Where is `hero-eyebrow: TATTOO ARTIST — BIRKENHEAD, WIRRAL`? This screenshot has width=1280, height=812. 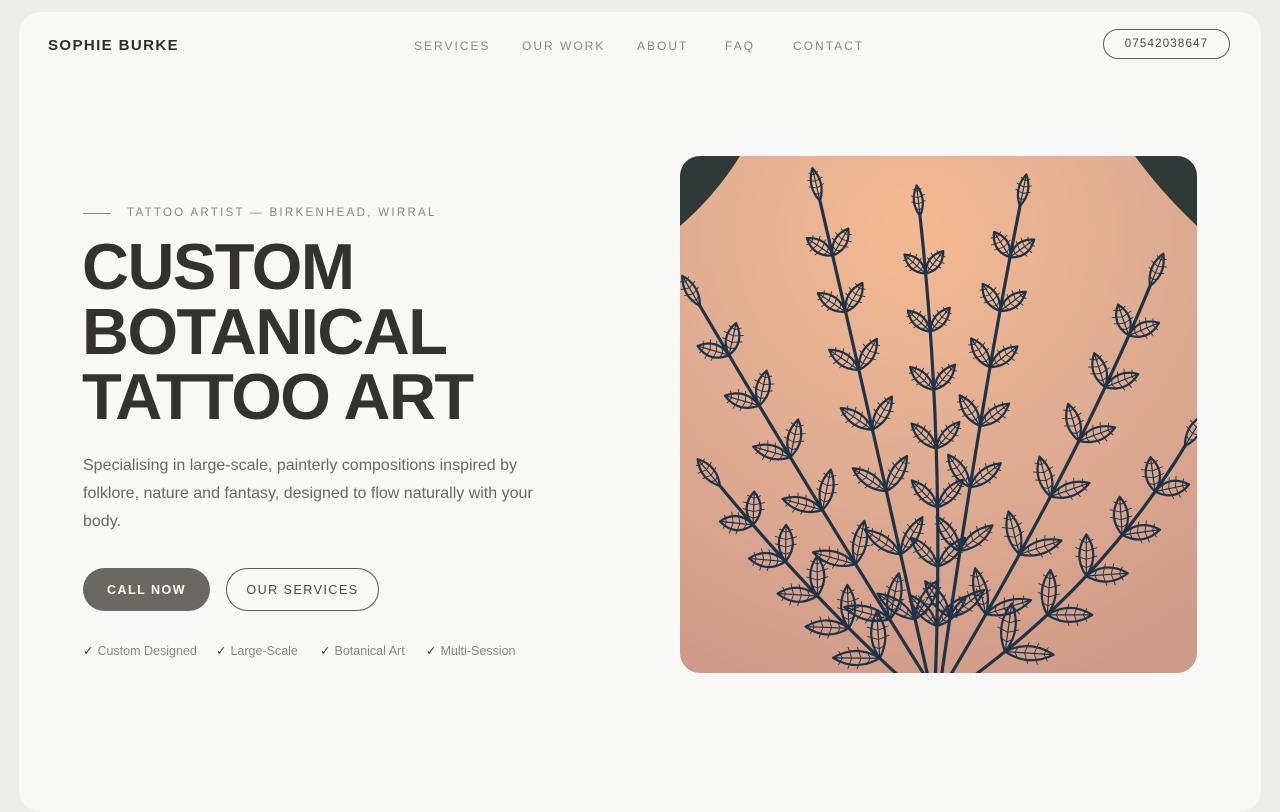 hero-eyebrow: TATTOO ARTIST — BIRKENHEAD, WIRRAL is located at coordinates (282, 213).